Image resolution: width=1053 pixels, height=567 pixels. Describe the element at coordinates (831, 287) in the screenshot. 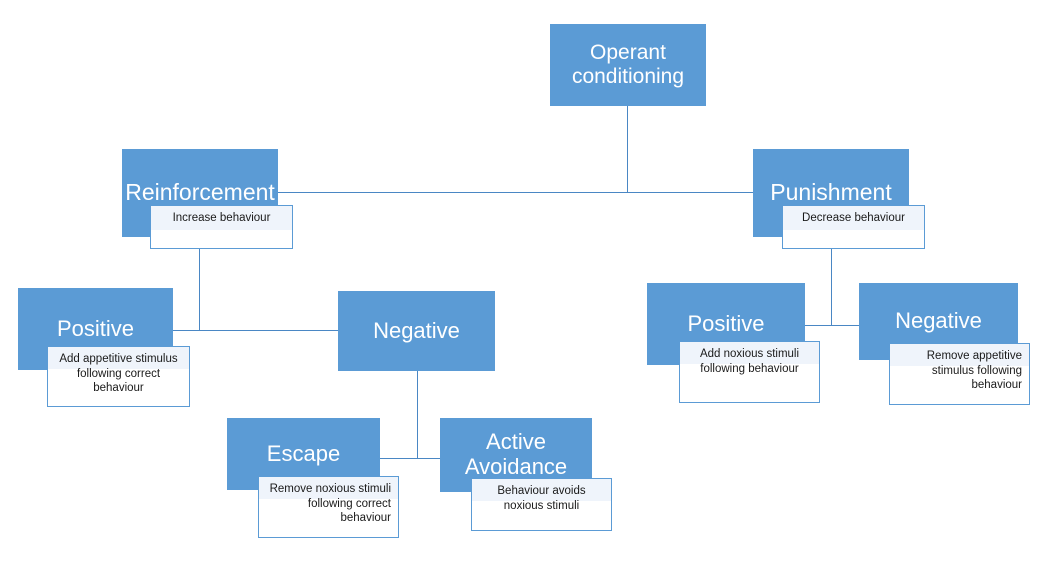

I see `connector-punishment-down` at that location.